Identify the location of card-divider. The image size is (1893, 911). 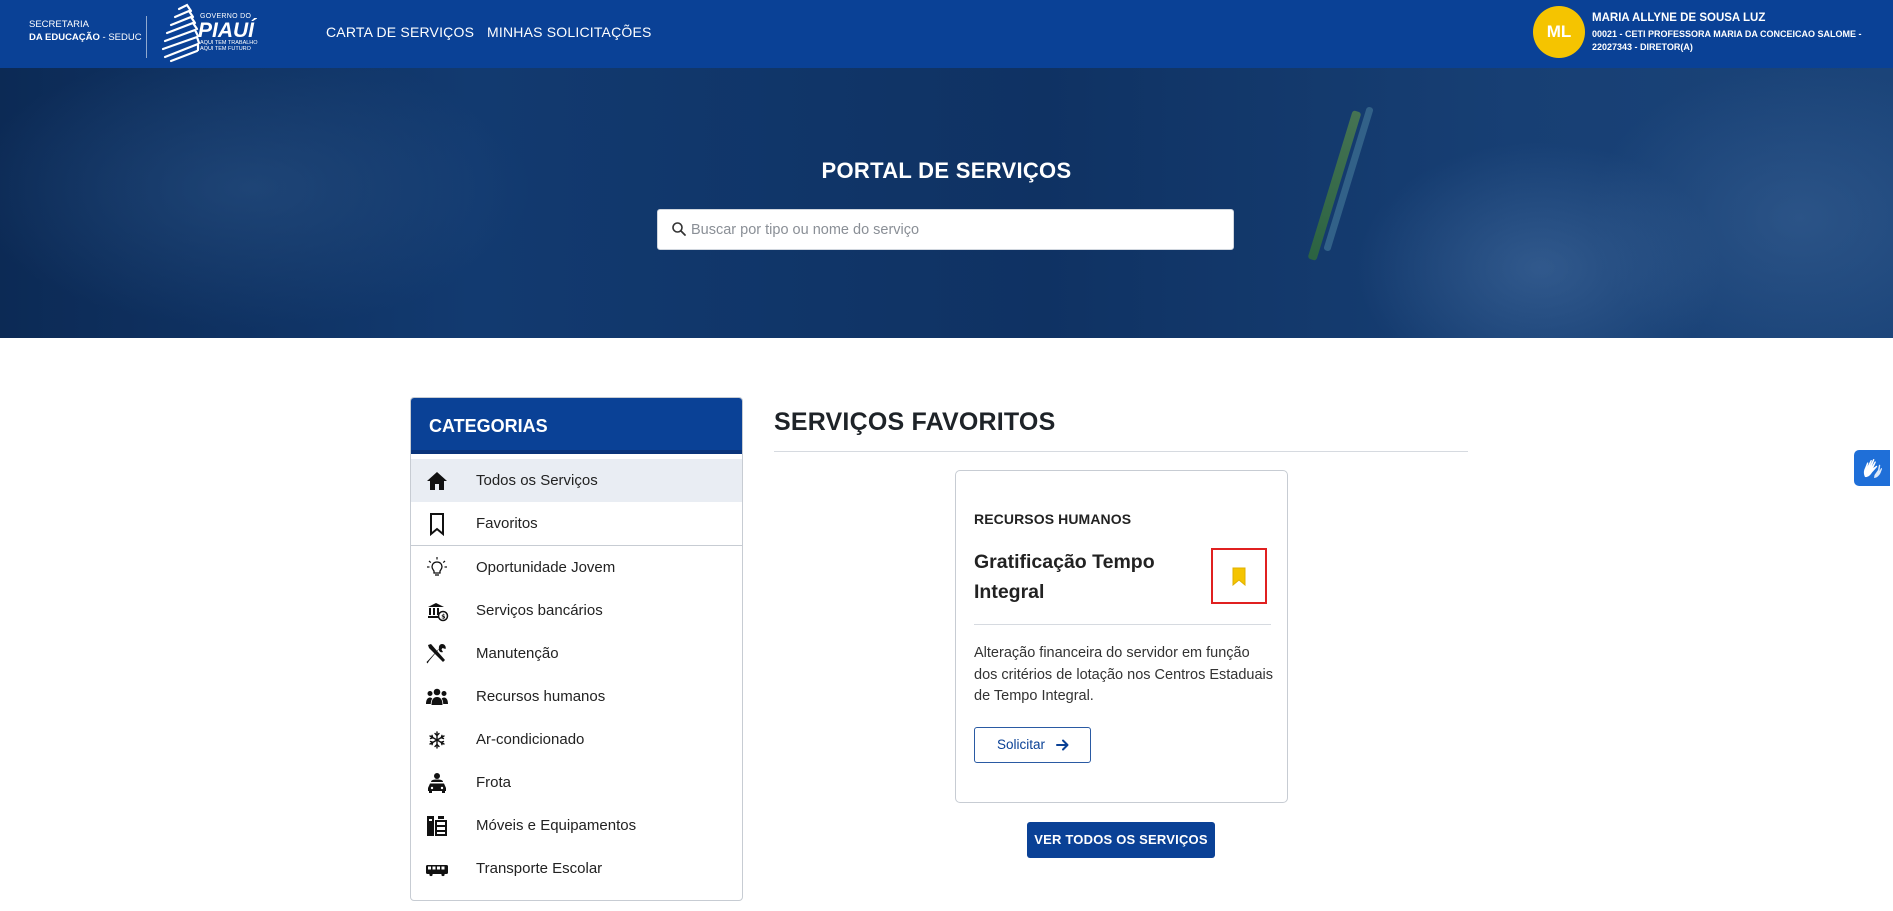
(1122, 624).